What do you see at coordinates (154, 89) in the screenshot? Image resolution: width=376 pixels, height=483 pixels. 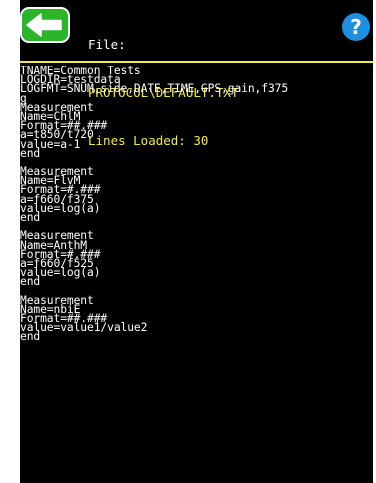 I see `content-line: LOGFMT=SNUM,side,DATE,TIME,GPS,gain,f375` at bounding box center [154, 89].